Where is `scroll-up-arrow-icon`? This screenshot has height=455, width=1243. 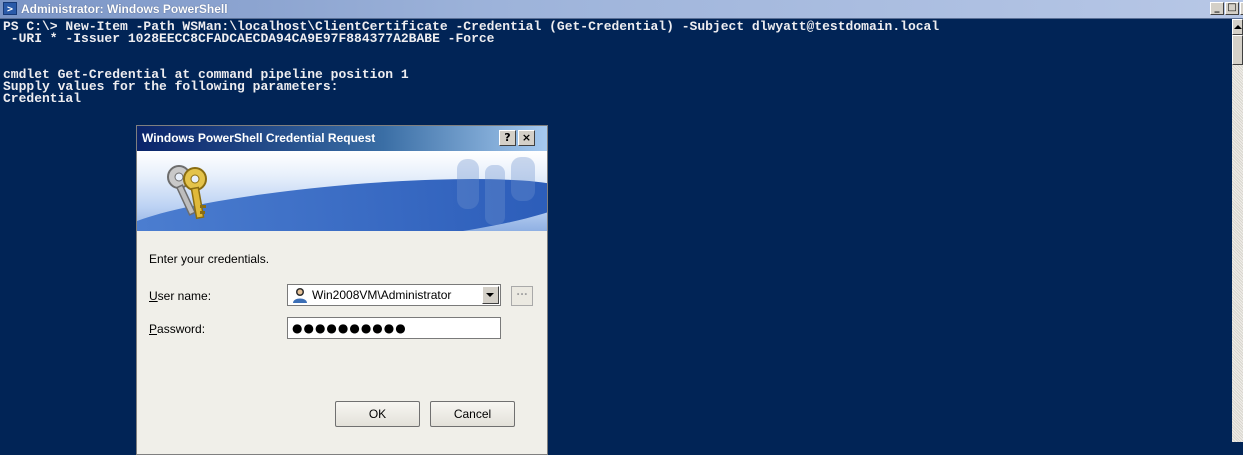 scroll-up-arrow-icon is located at coordinates (1237, 27).